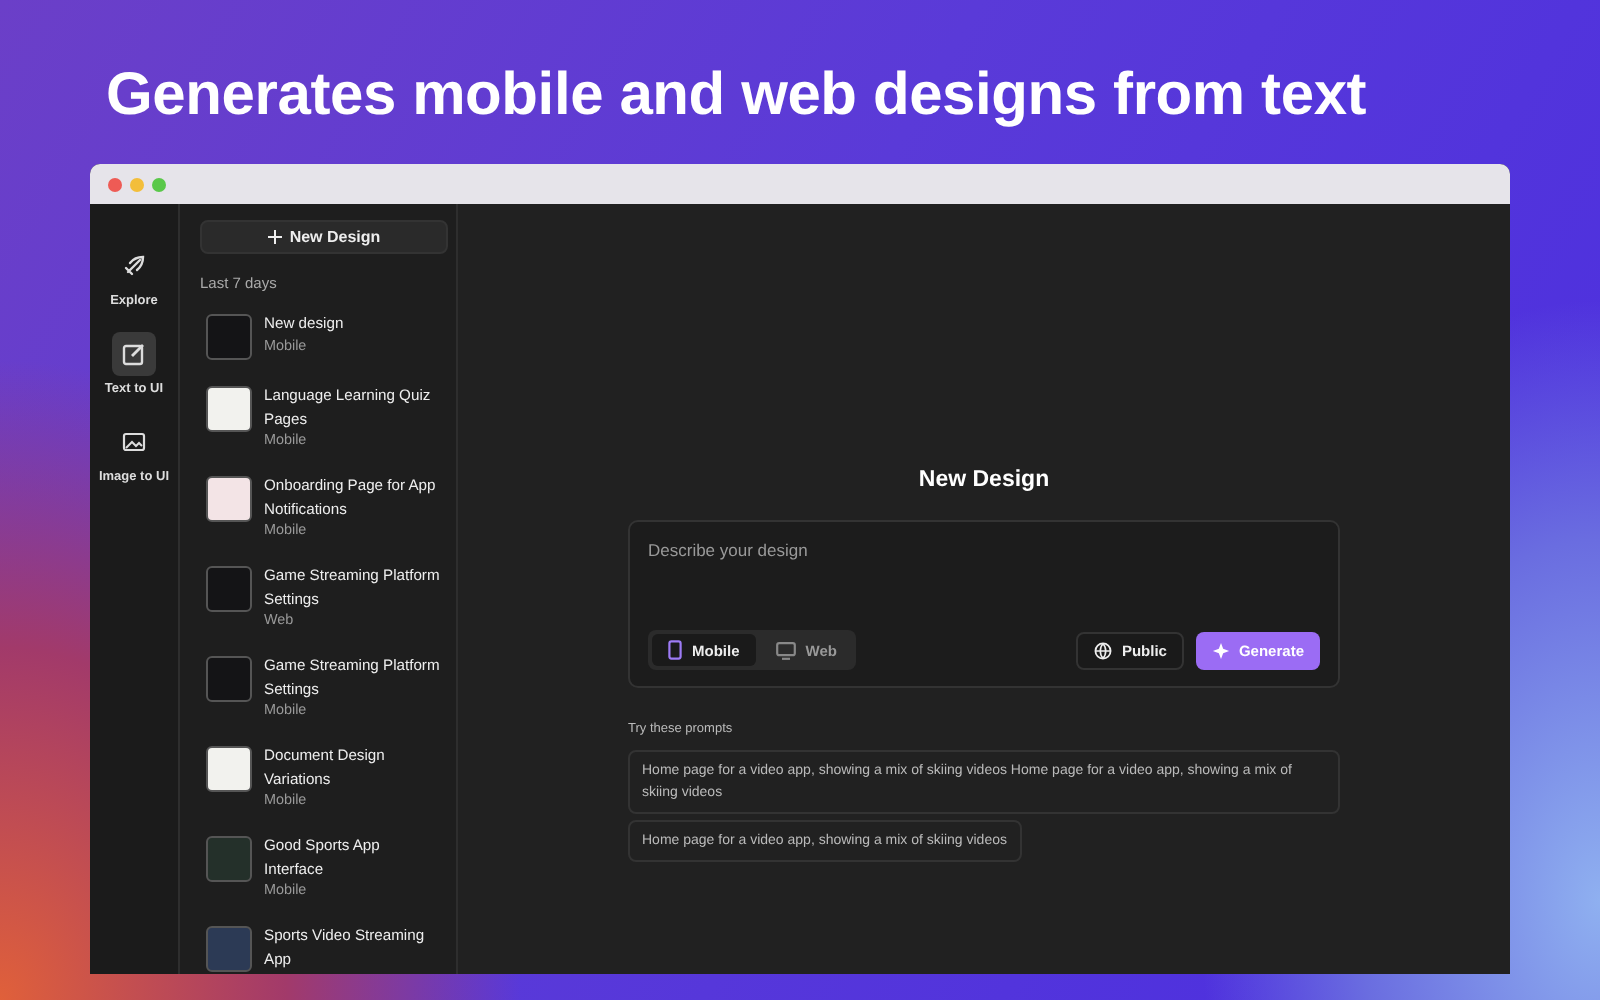 The height and width of the screenshot is (1000, 1600). What do you see at coordinates (675, 650) in the screenshot?
I see `phone-icon` at bounding box center [675, 650].